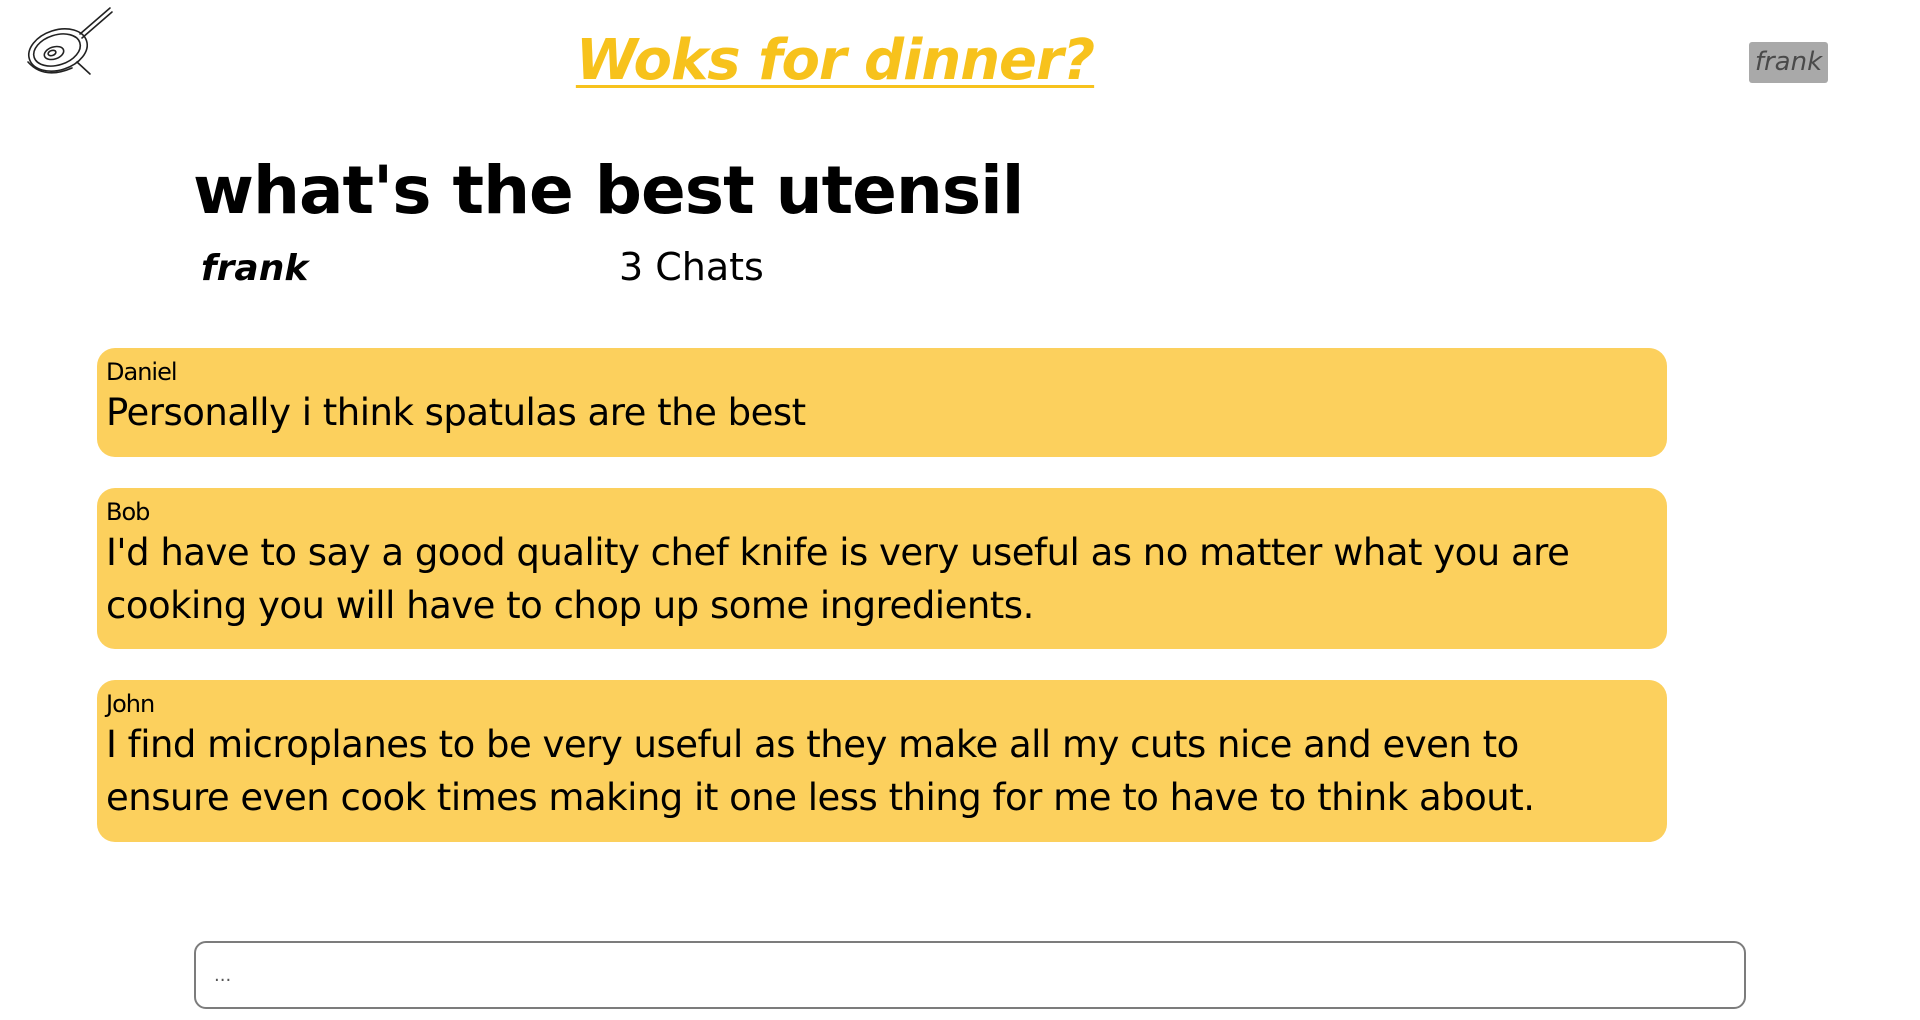  Describe the element at coordinates (255, 268) in the screenshot. I see `thread-author: frank` at that location.